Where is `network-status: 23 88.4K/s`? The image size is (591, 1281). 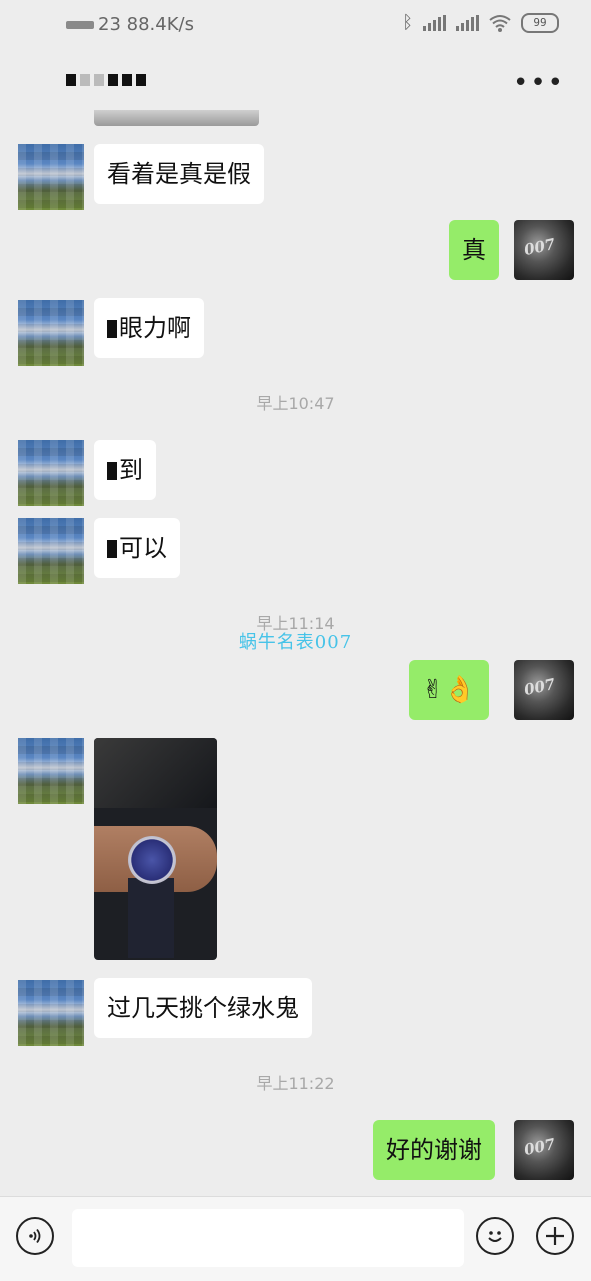
network-status: 23 88.4K/s is located at coordinates (130, 24).